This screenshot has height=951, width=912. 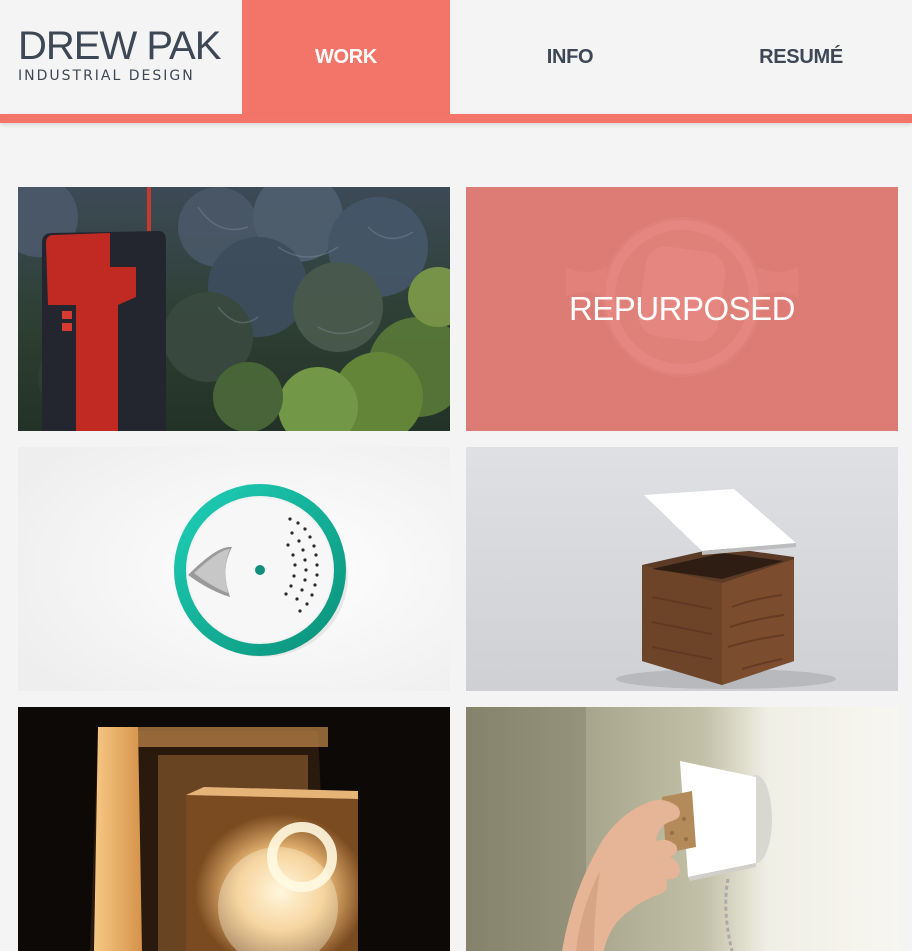 What do you see at coordinates (106, 76) in the screenshot?
I see `logo-subtitle: INDUSTRIAL DESIGN` at bounding box center [106, 76].